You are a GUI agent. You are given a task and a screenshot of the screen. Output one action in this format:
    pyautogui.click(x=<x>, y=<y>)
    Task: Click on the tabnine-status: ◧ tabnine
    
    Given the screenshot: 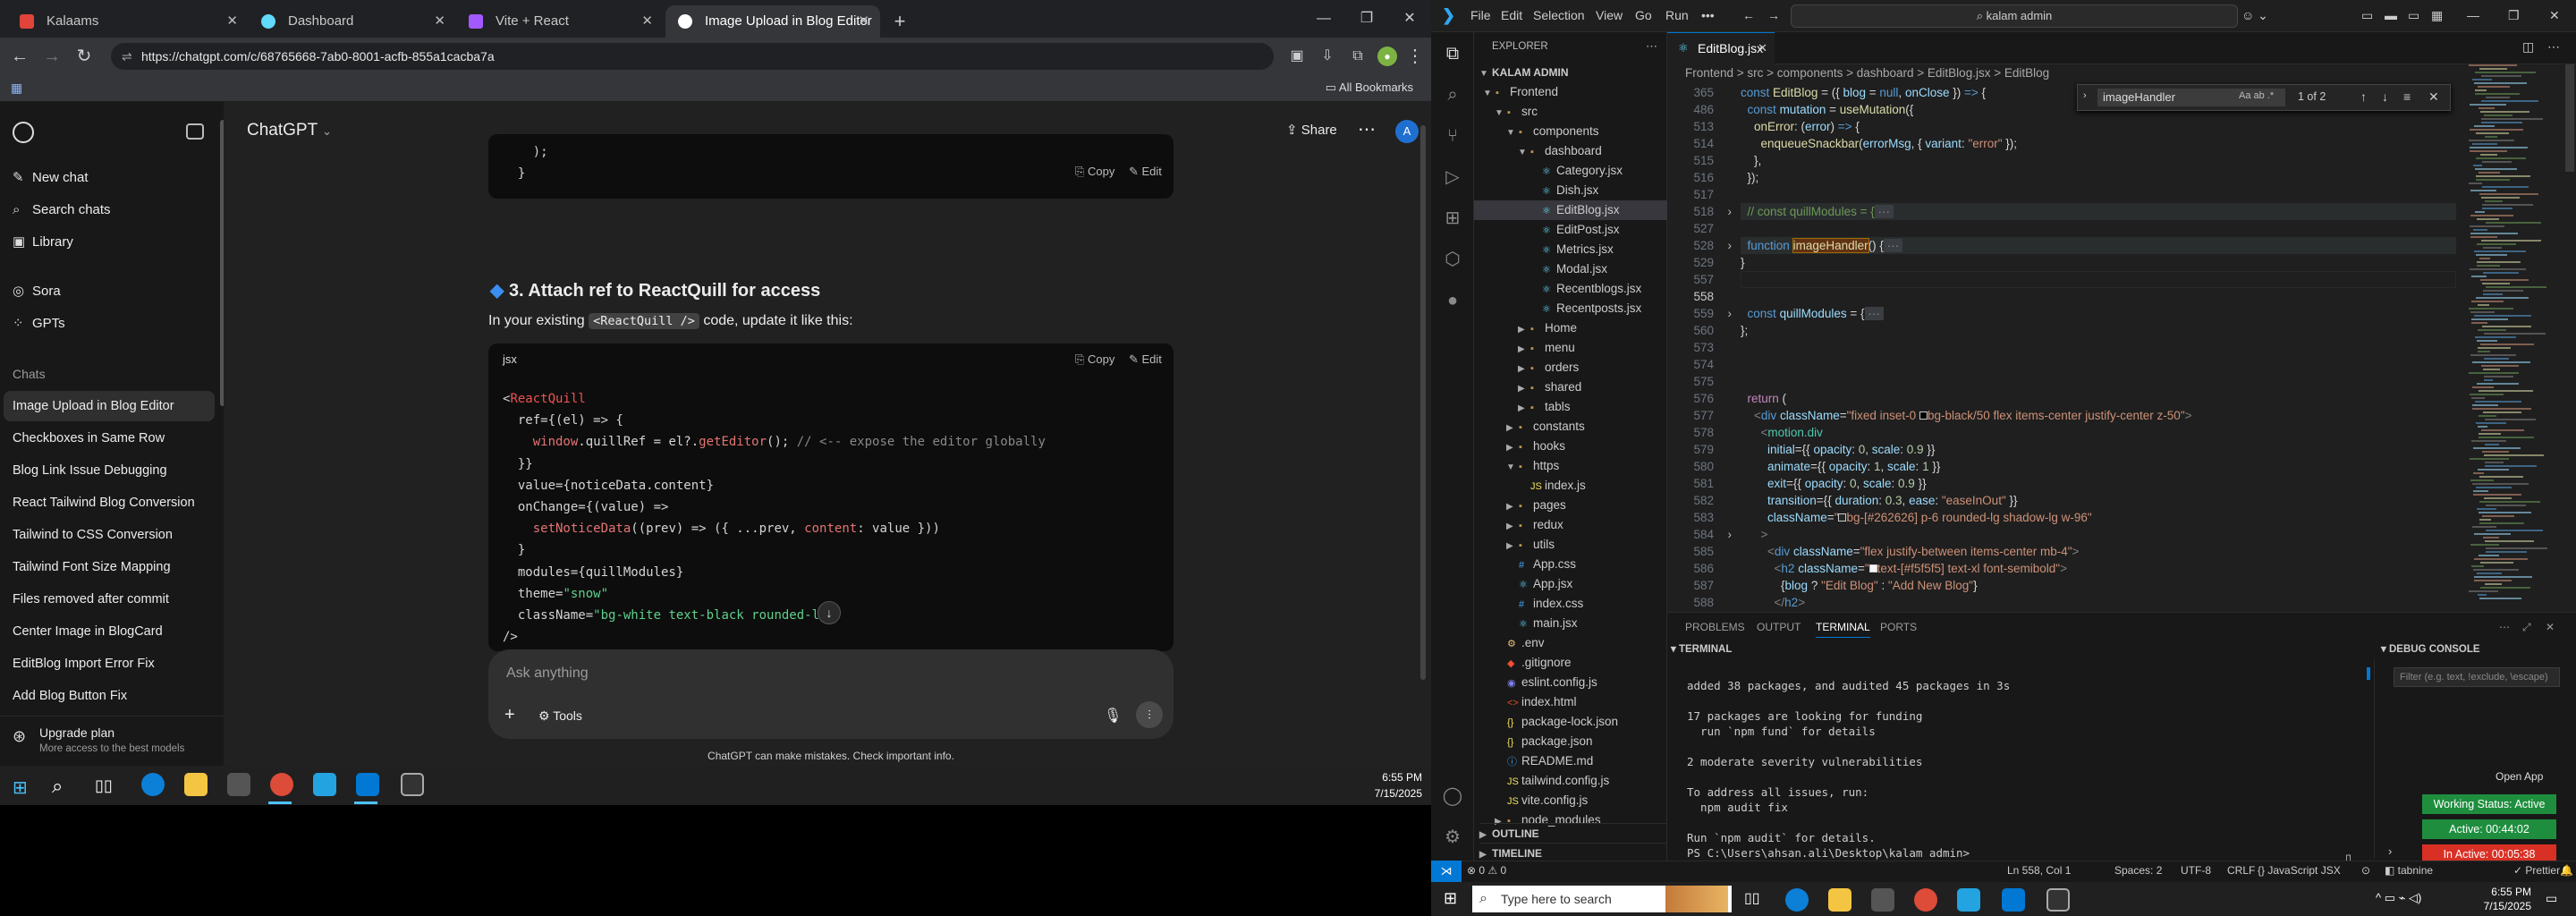 What is the action you would take?
    pyautogui.click(x=2409, y=870)
    